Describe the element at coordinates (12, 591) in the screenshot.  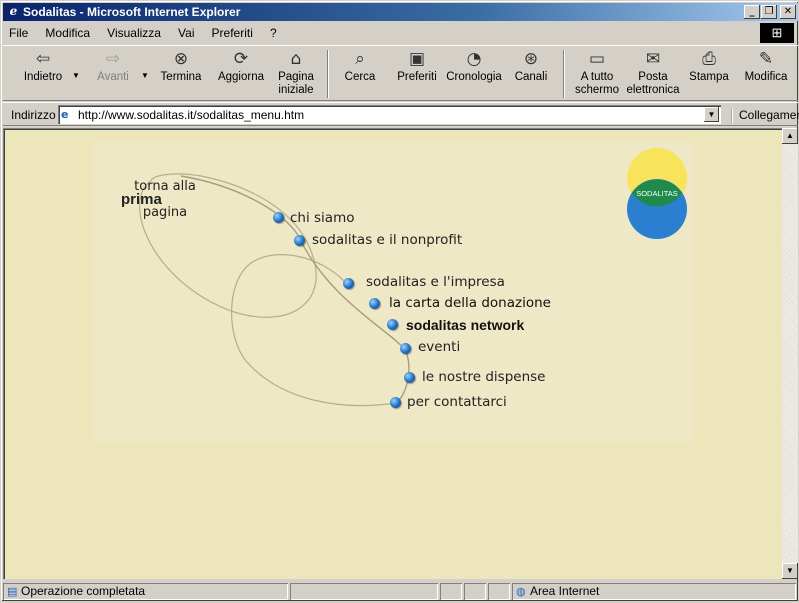
I see `page-done-icon: ▤` at that location.